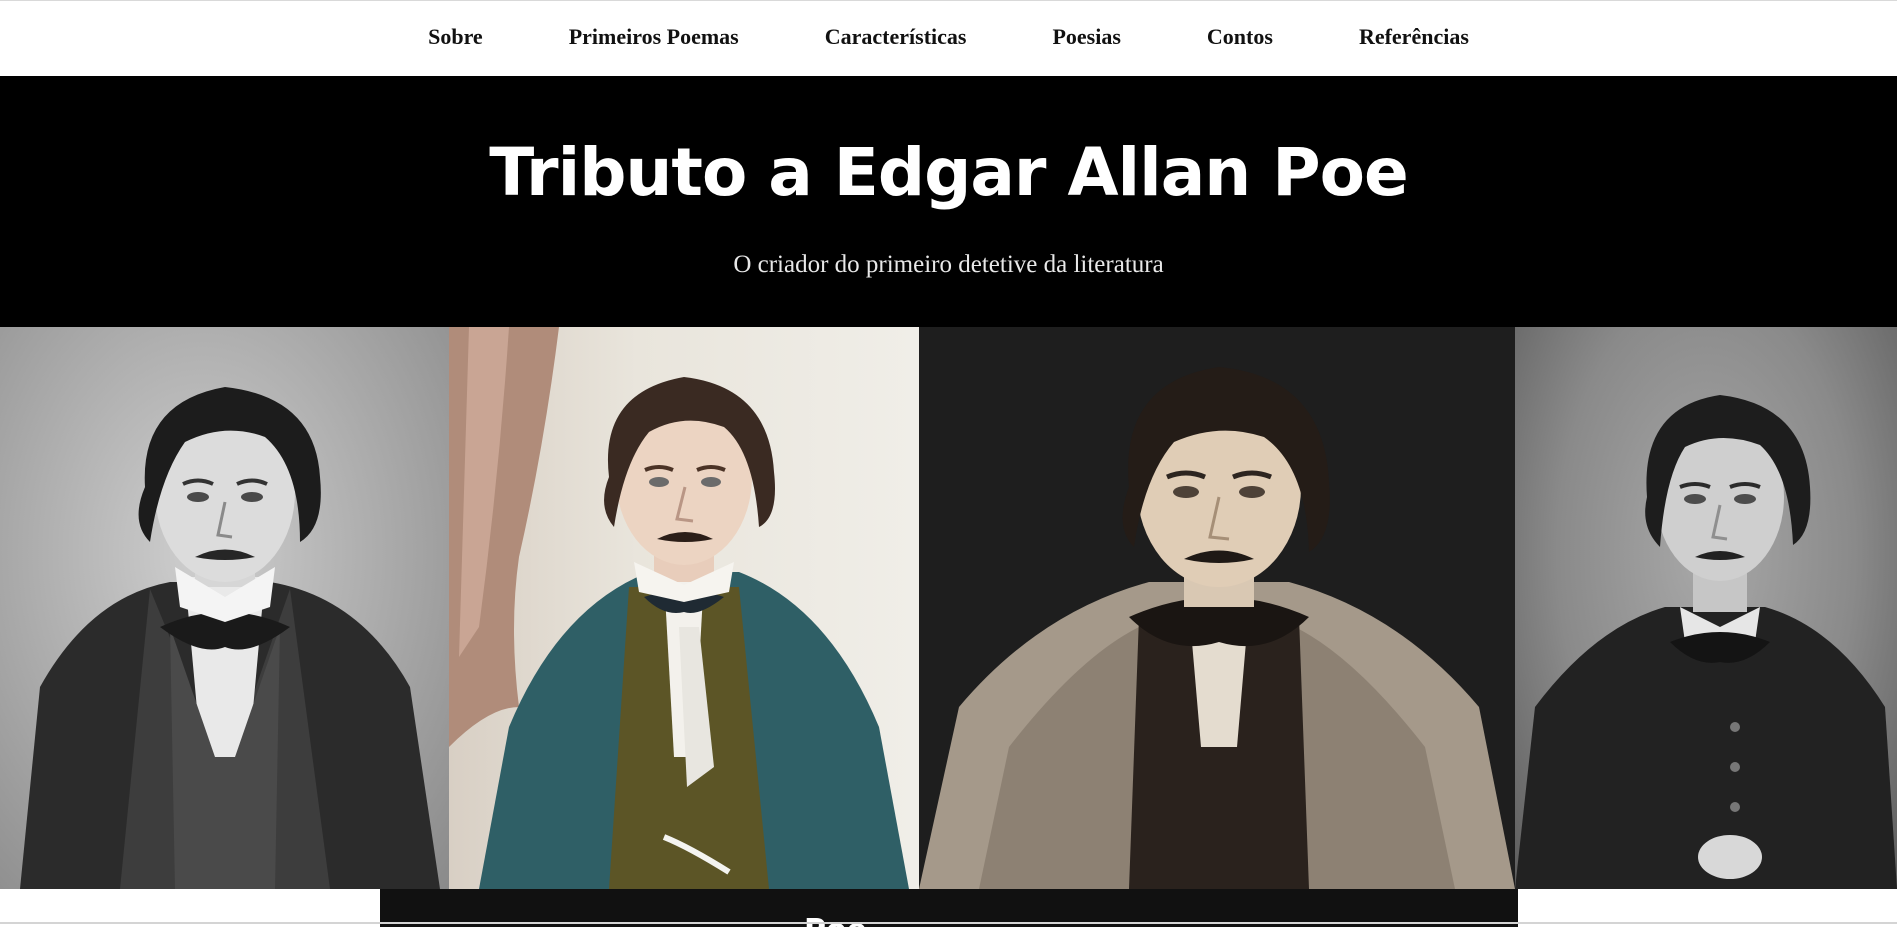 This screenshot has height=927, width=1897. Describe the element at coordinates (1086, 37) in the screenshot. I see `nav-item-poesias: Poesias` at that location.